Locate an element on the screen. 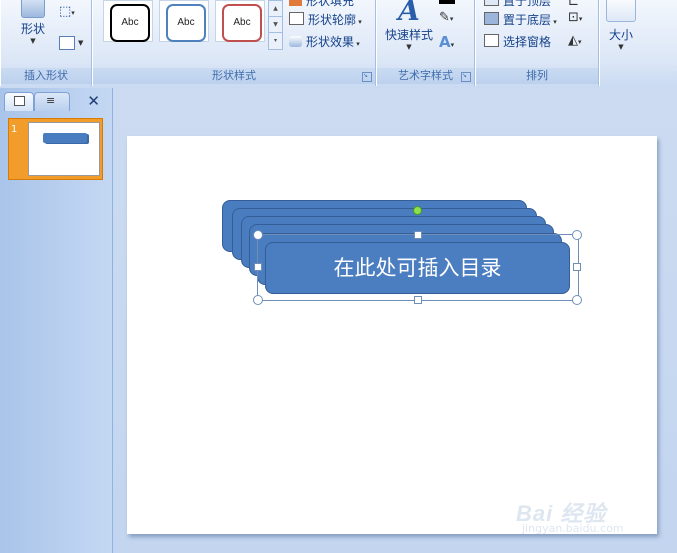 The image size is (677, 553). bring-to-front-label: 置于顶层 is located at coordinates (527, 4).